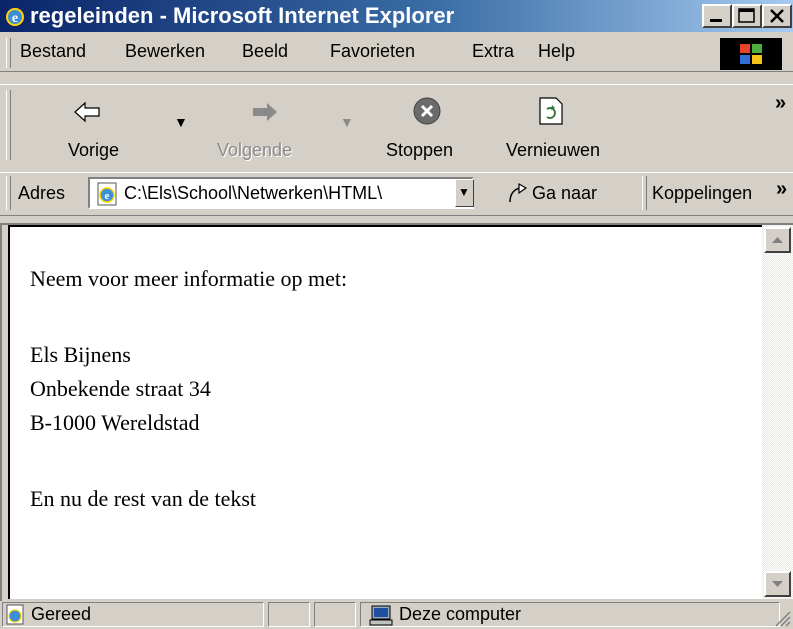  Describe the element at coordinates (115, 422) in the screenshot. I see `page-text-city: B-1000 Wereldstad` at that location.